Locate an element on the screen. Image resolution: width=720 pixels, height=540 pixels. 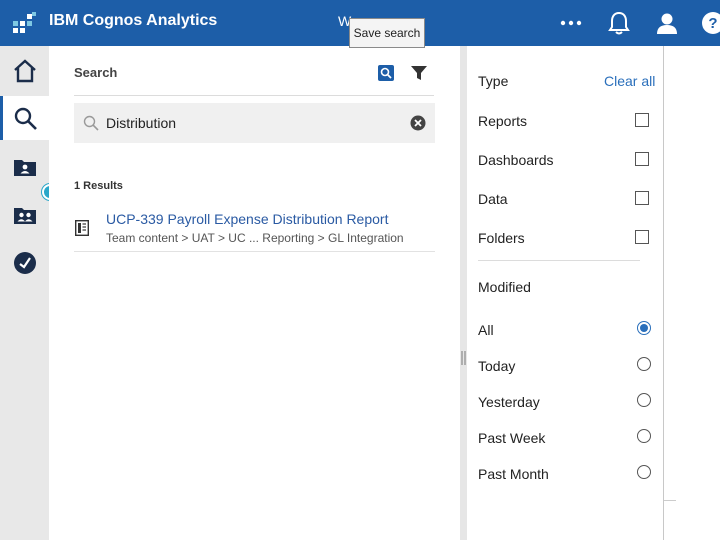
team-content-icon is located at coordinates (25, 216).